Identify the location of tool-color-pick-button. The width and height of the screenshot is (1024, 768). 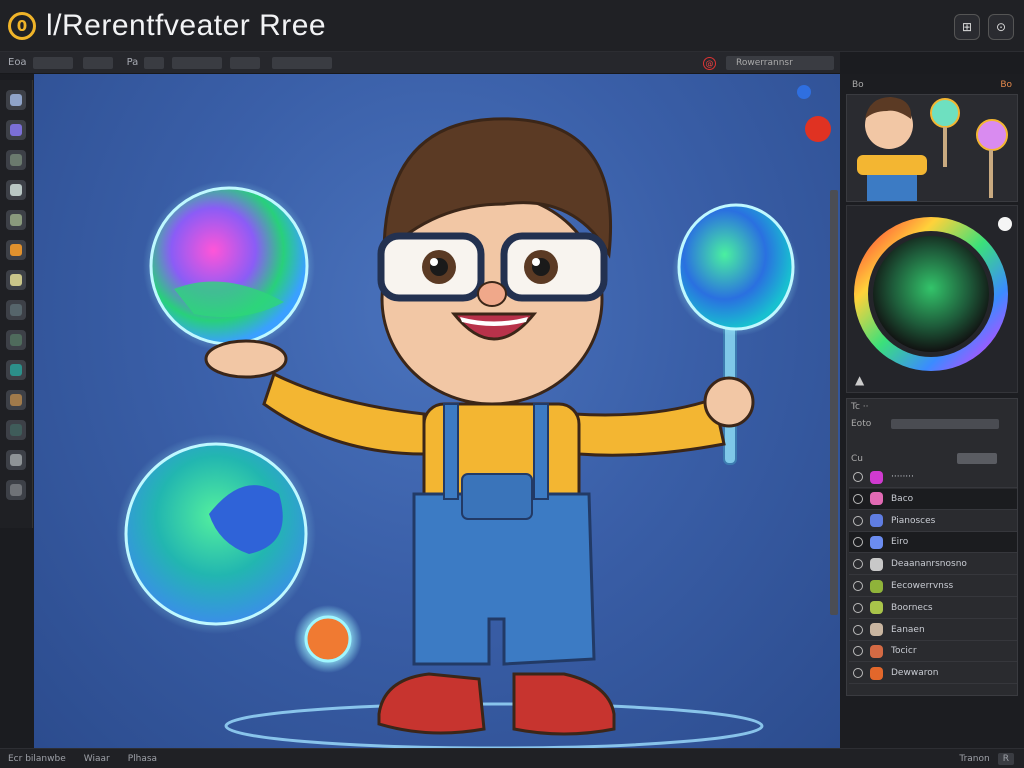
(16, 250).